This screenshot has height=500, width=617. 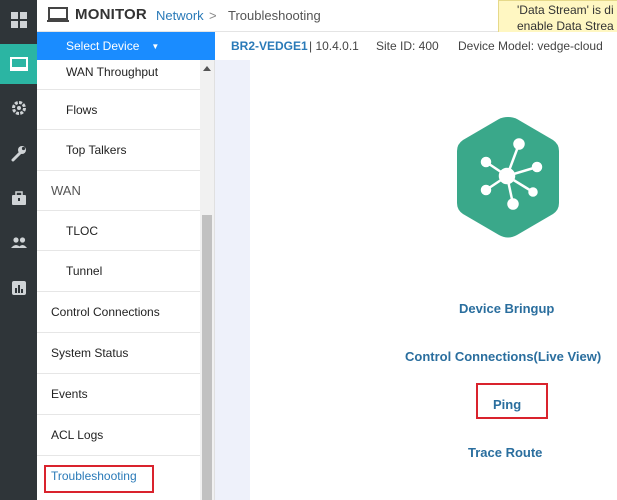 What do you see at coordinates (565, 10) in the screenshot?
I see `alert-line-1: 'Data Stream' is di` at bounding box center [565, 10].